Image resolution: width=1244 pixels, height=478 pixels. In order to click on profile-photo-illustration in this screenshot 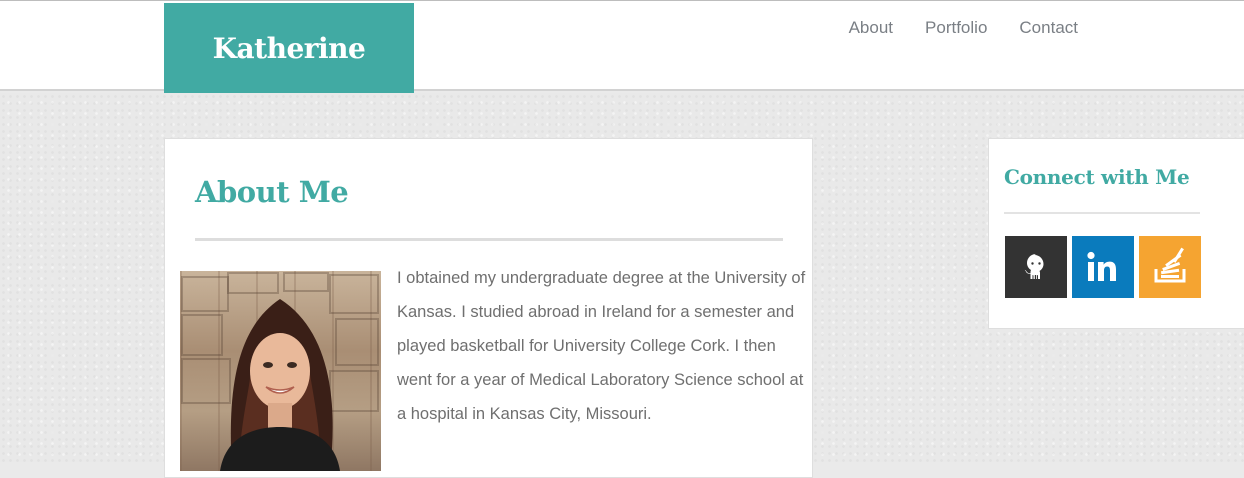, I will do `click(280, 371)`.